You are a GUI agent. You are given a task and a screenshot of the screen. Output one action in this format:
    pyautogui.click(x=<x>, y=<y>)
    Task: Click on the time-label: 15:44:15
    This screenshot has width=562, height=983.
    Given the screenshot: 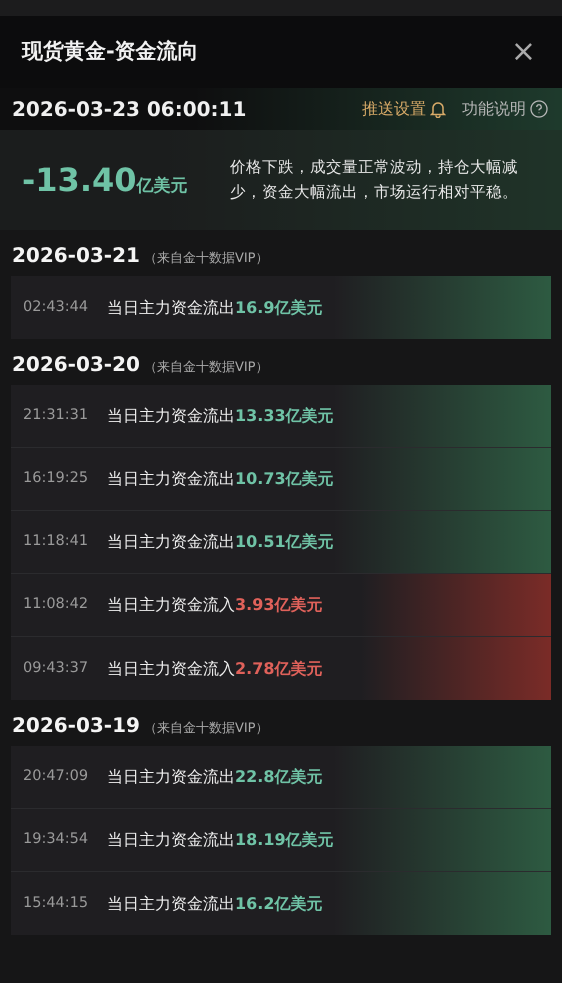 What is the action you would take?
    pyautogui.click(x=56, y=903)
    